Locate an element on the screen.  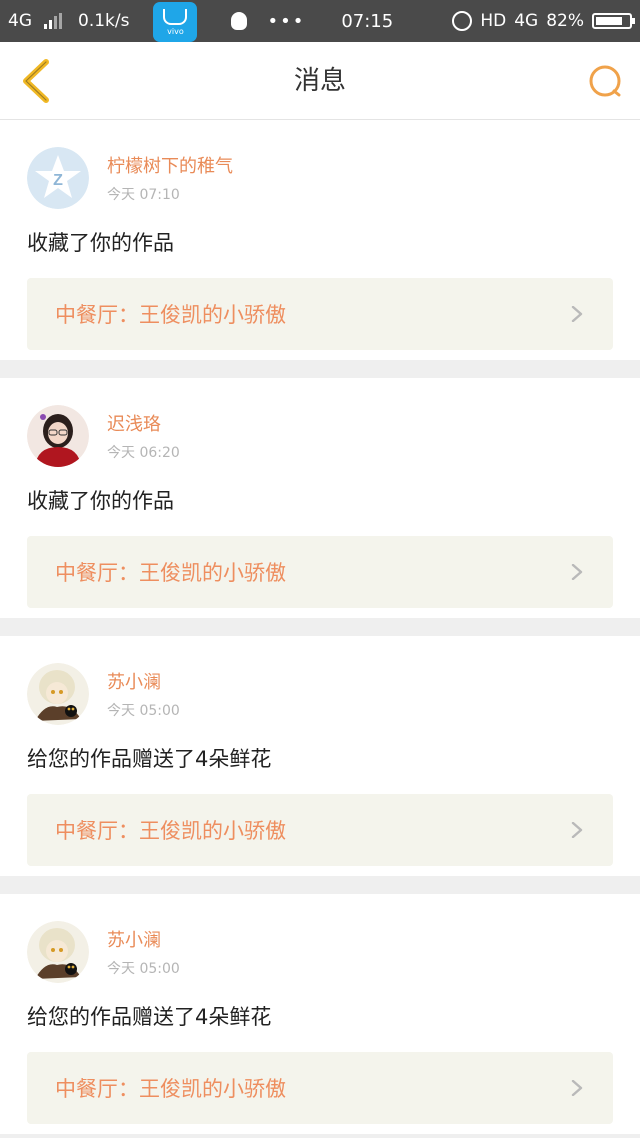
network-indicator-right: 4G is located at coordinates (526, 21).